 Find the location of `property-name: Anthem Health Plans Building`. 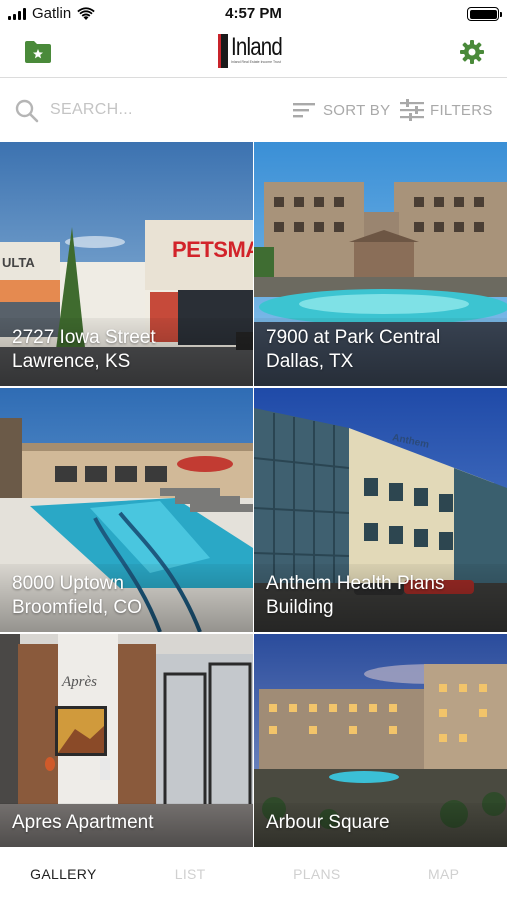

property-name: Anthem Health Plans Building is located at coordinates (355, 595).